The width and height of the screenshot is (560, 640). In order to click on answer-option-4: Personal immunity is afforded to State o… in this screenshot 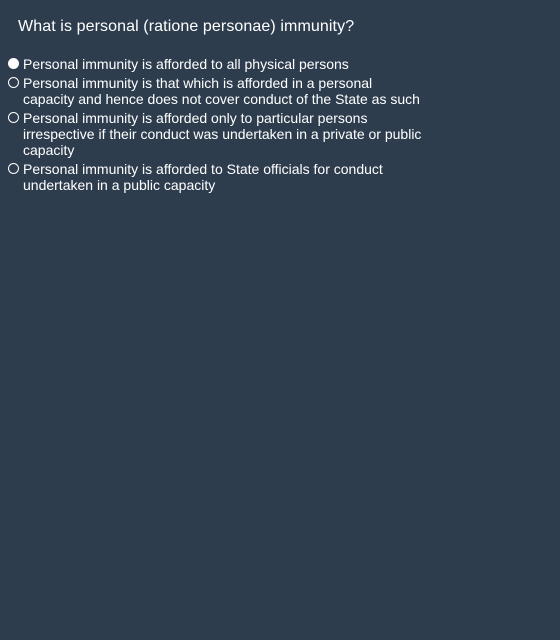, I will do `click(223, 177)`.